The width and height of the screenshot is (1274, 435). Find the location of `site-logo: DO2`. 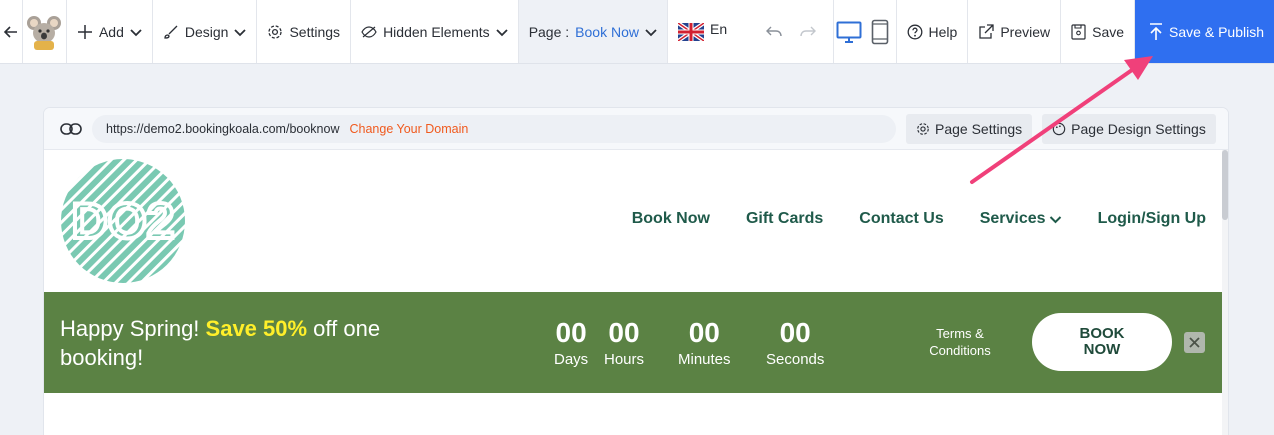

site-logo: DO2 is located at coordinates (123, 221).